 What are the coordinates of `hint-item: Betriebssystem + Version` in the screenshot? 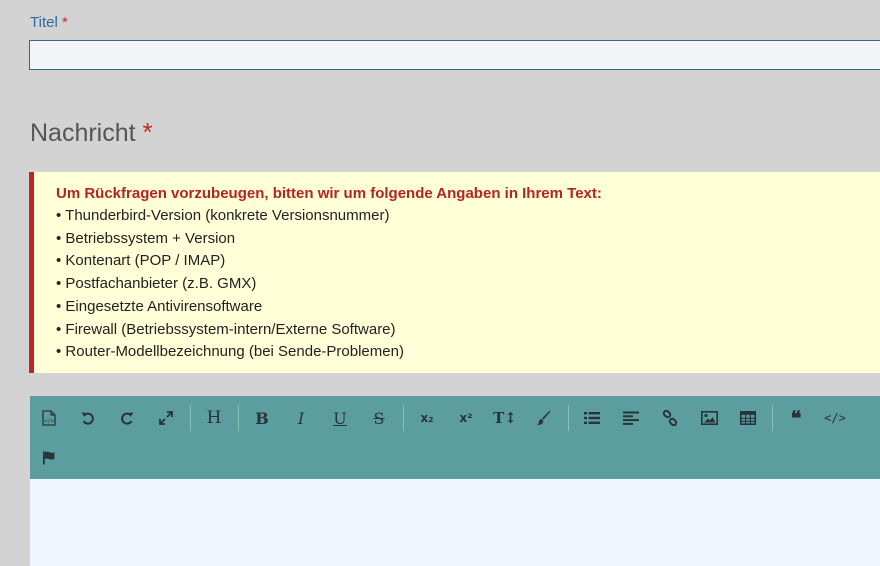 It's located at (468, 239).